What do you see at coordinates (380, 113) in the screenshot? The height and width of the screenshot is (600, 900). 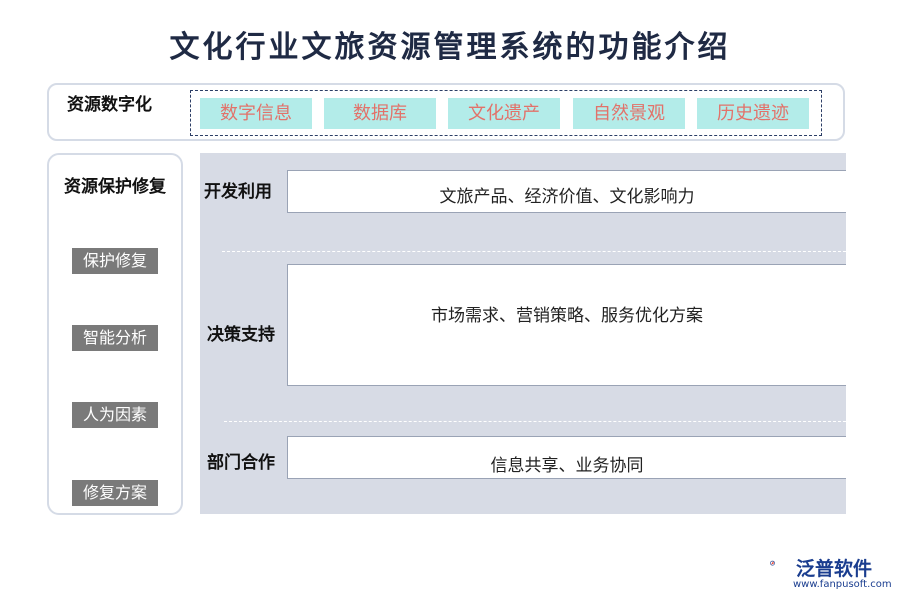 I see `chip-database: 数据库` at bounding box center [380, 113].